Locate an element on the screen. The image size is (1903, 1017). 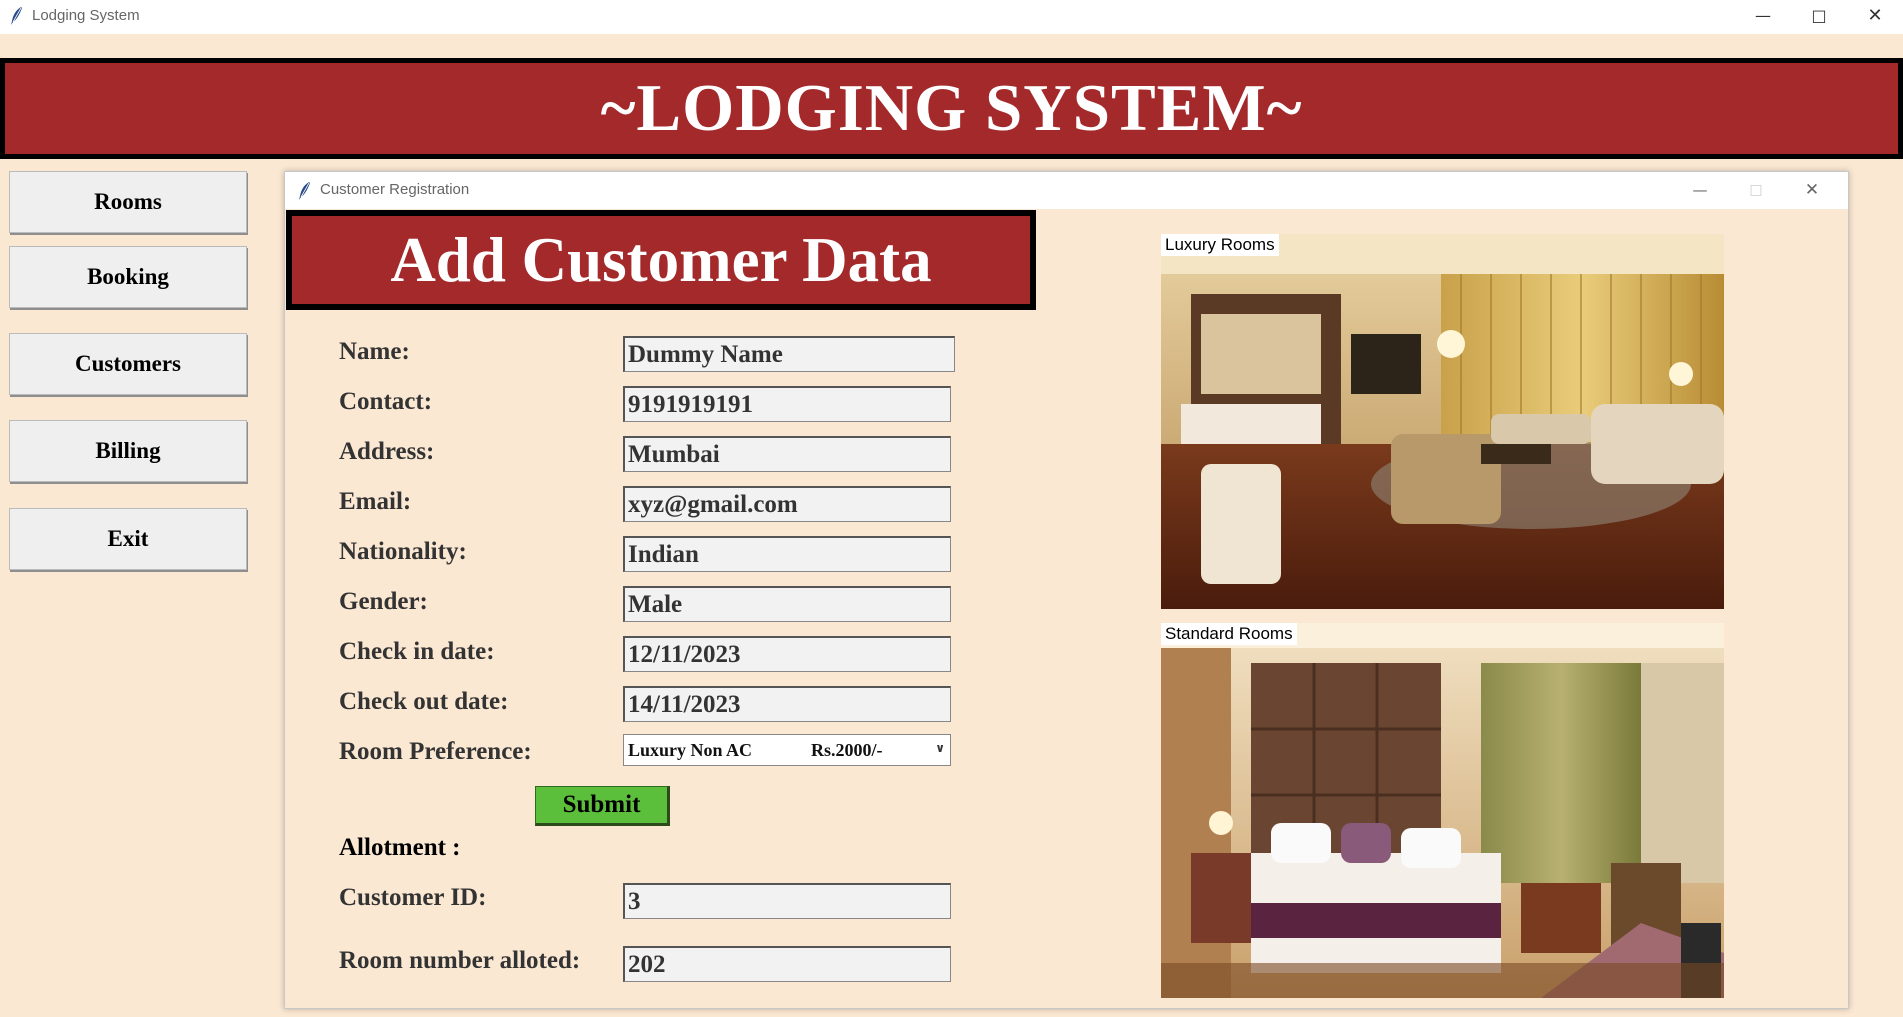
email-field: xyz@gmail.com is located at coordinates (787, 504).